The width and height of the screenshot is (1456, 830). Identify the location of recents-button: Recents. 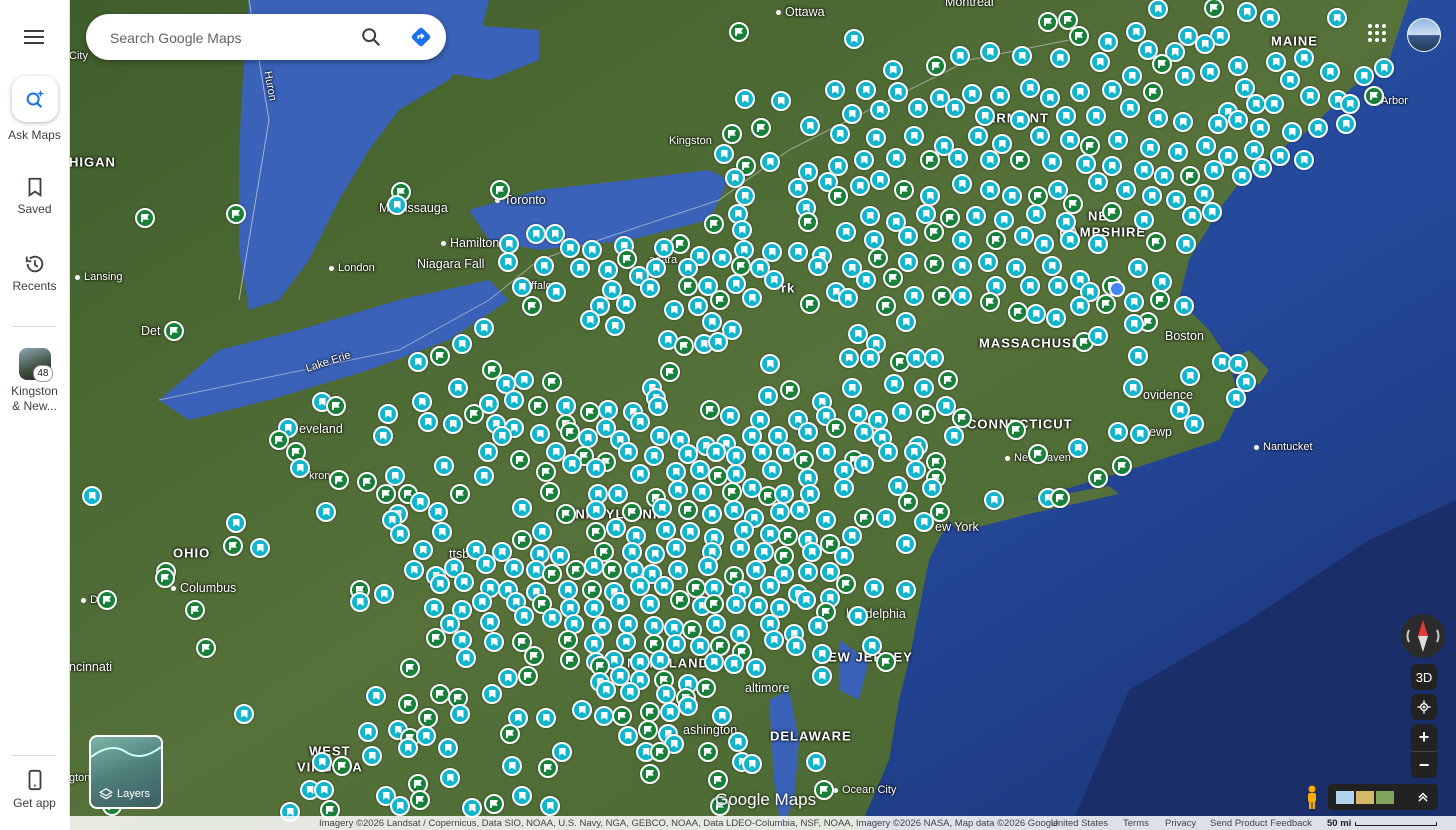
(34, 273).